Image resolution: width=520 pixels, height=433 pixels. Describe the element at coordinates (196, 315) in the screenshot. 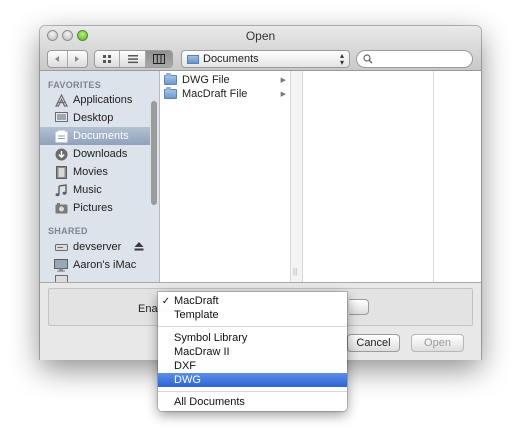

I see `menu-item-label: Template` at that location.